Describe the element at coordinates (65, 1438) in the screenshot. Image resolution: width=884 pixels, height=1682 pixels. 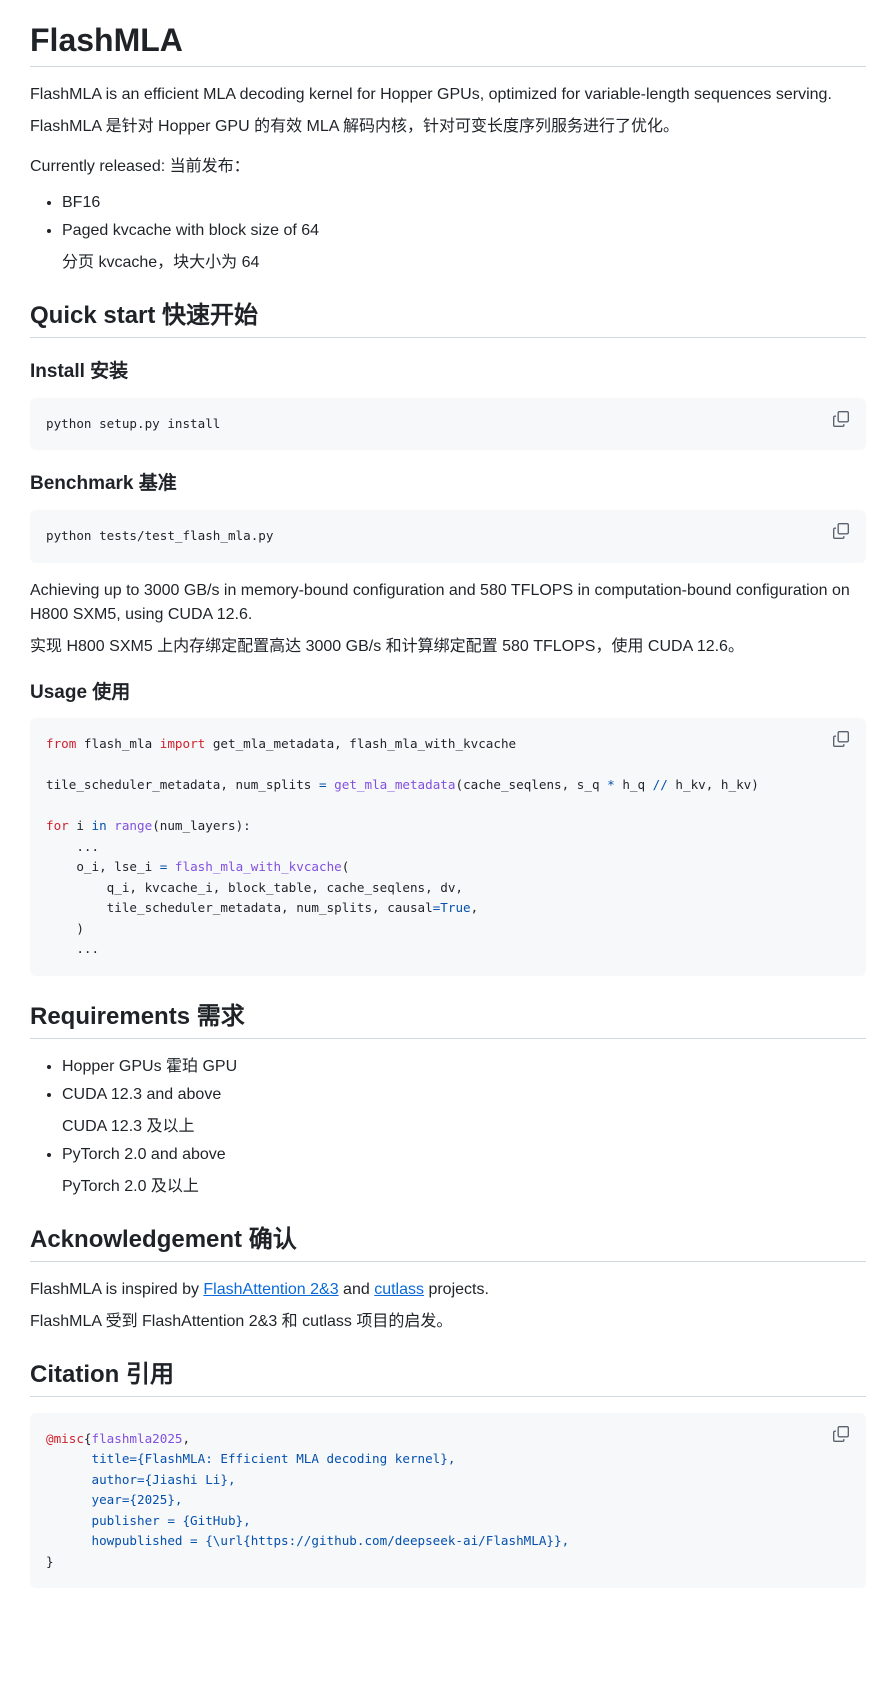
I see `code-token: @misc` at that location.